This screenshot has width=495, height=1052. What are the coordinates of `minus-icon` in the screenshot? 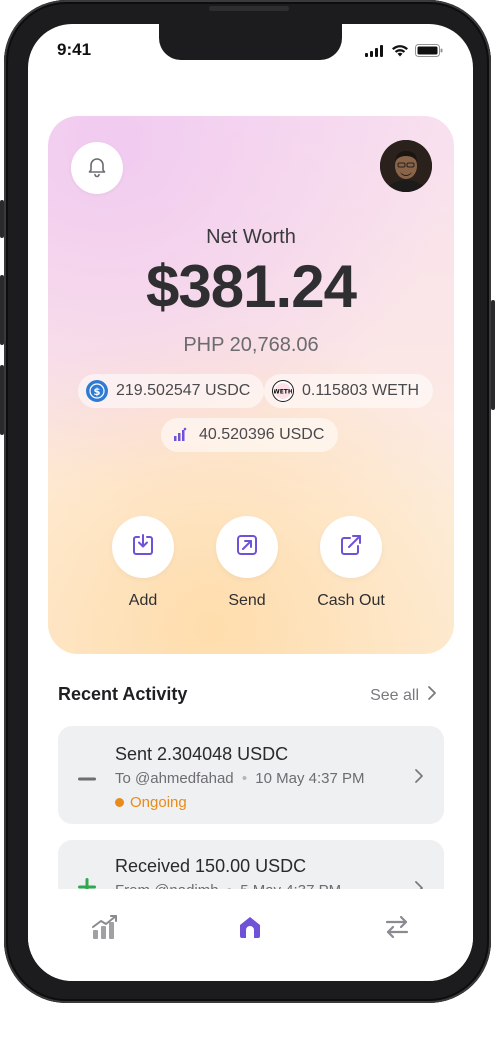 It's located at (87, 777).